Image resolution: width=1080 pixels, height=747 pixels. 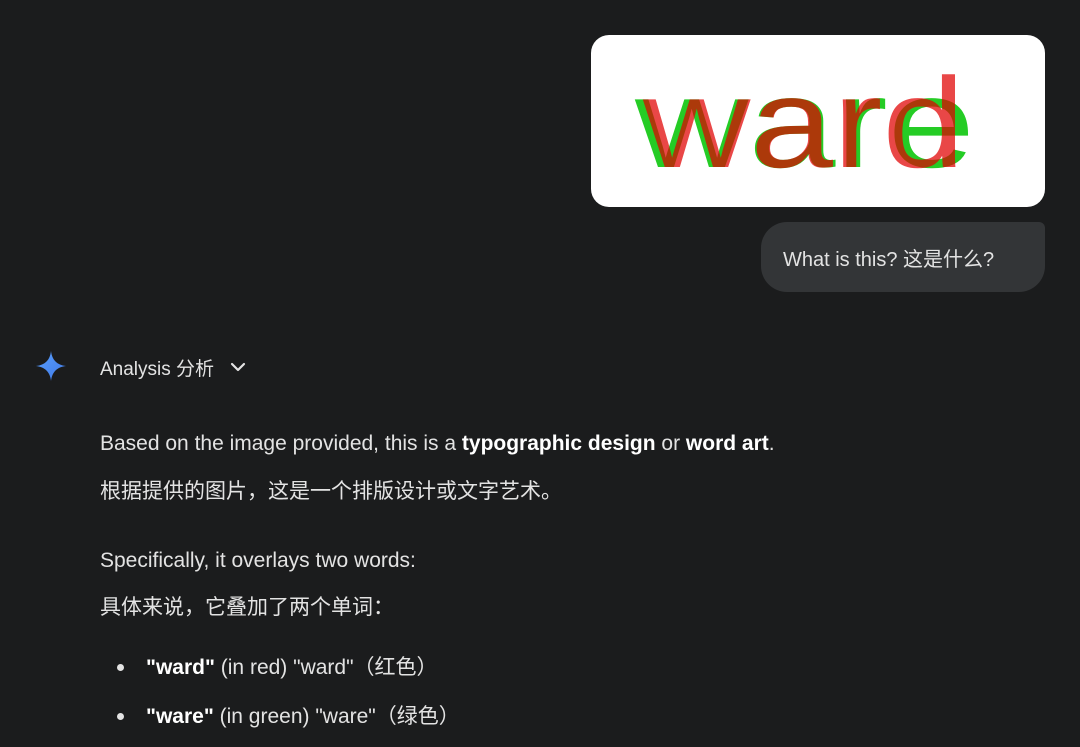 What do you see at coordinates (258, 560) in the screenshot?
I see `response-paragraph-2: Specifically, it overlays two words:` at bounding box center [258, 560].